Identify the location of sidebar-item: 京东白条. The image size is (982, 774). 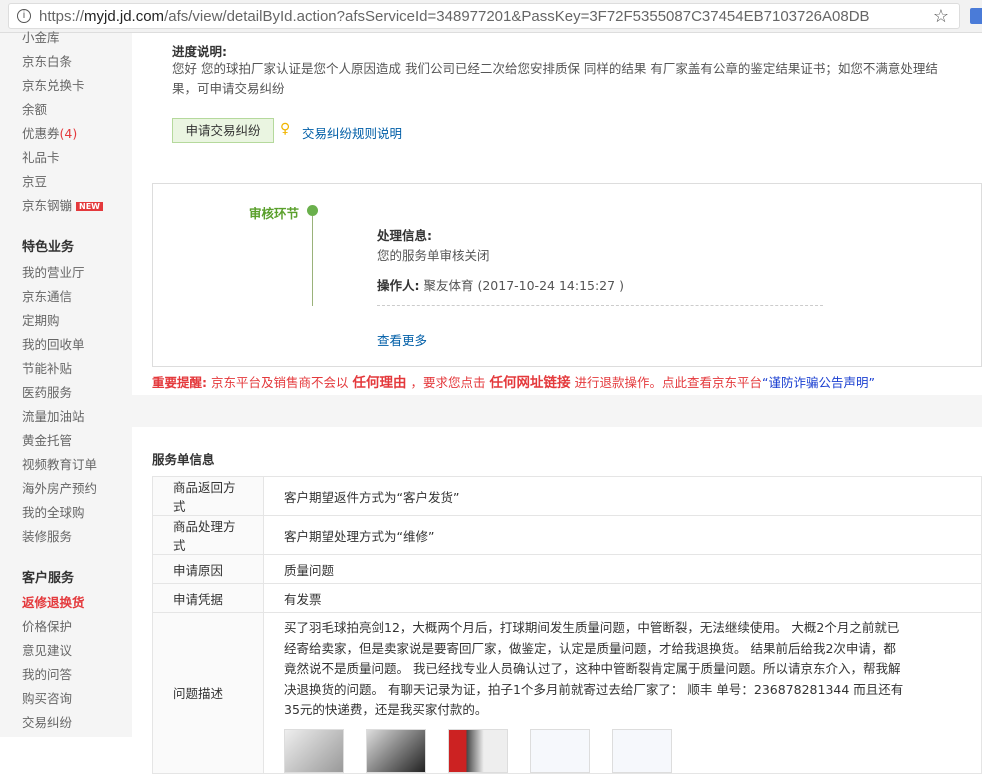
(47, 60).